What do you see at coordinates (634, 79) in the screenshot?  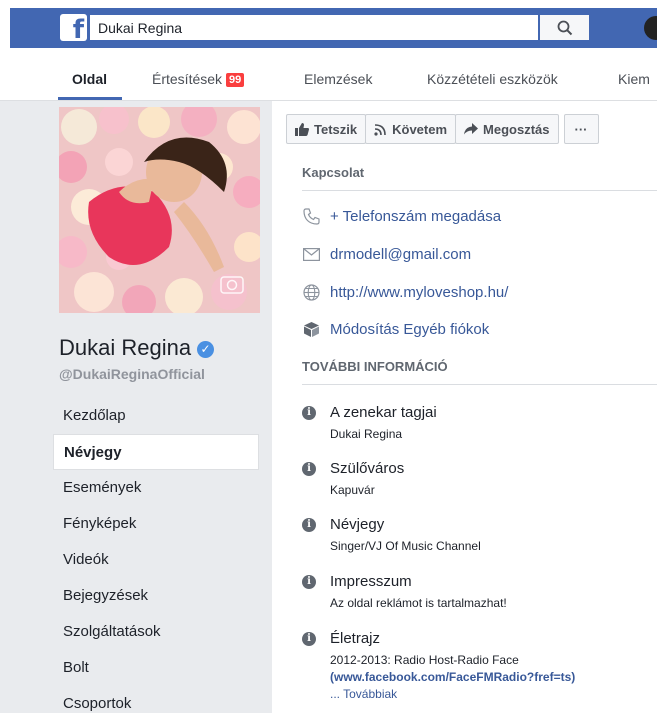 I see `tab-promote: Kiem` at bounding box center [634, 79].